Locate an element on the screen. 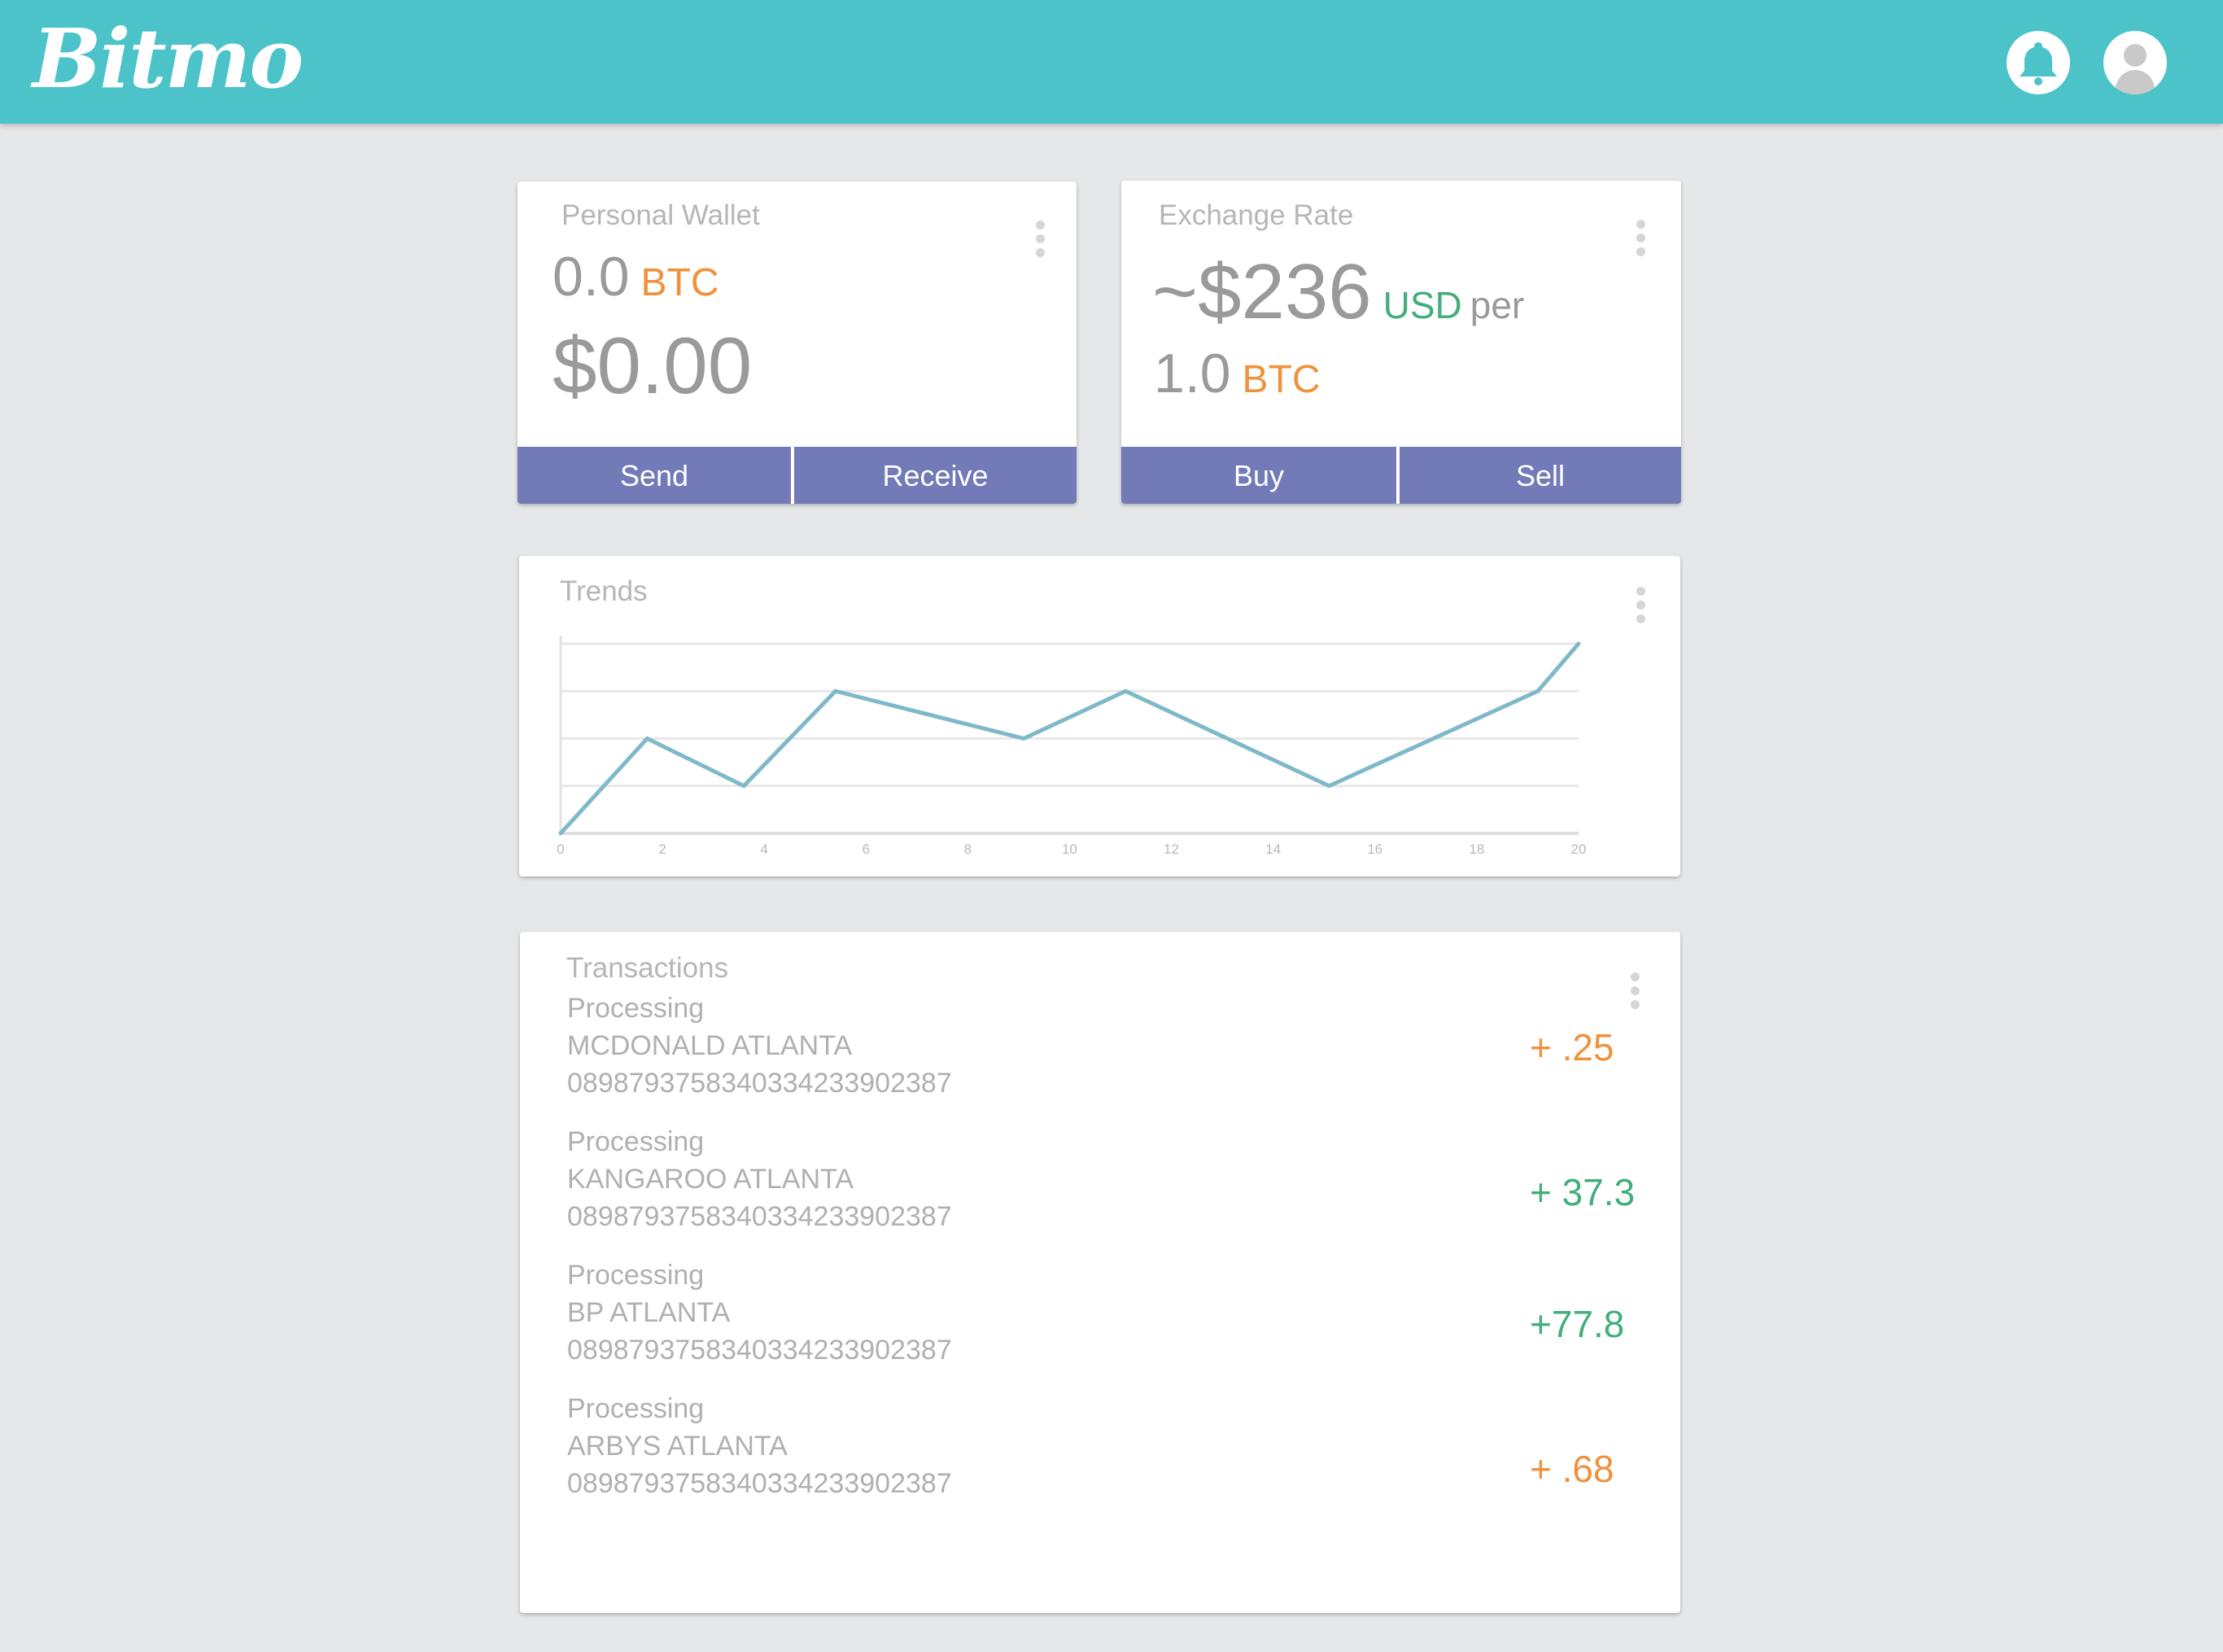 The height and width of the screenshot is (1652, 2223). x-tick-label: 0 is located at coordinates (560, 849).